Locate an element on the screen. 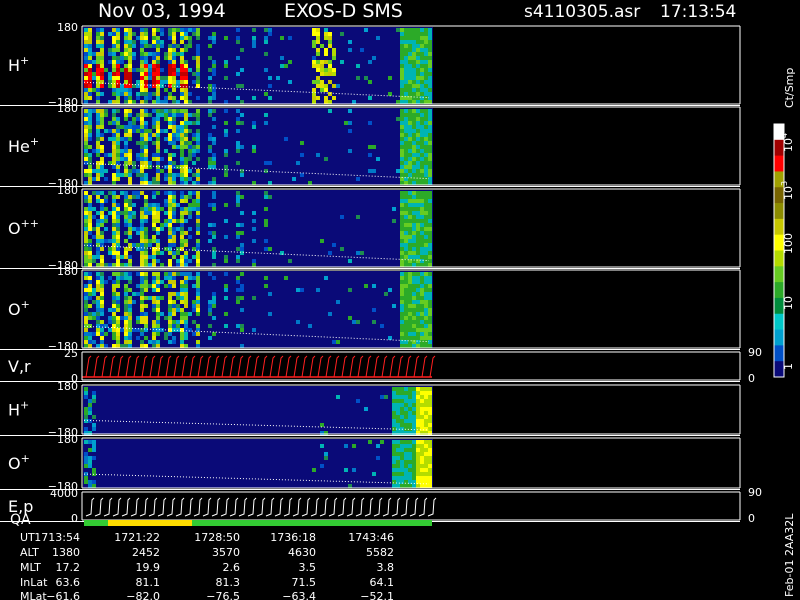 This screenshot has height=600, width=800. panel-ytick-top: 180 is located at coordinates (67, 439).